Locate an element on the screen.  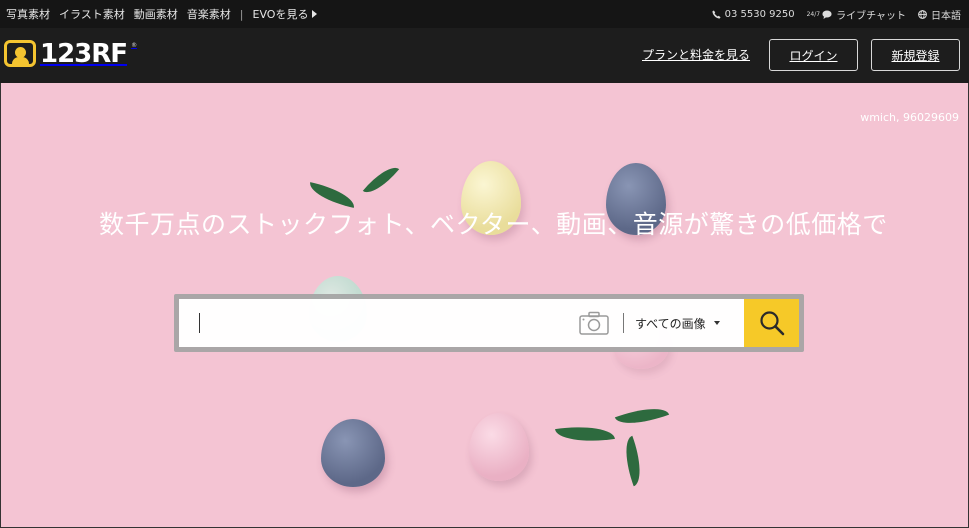
search-icon is located at coordinates (771, 323).